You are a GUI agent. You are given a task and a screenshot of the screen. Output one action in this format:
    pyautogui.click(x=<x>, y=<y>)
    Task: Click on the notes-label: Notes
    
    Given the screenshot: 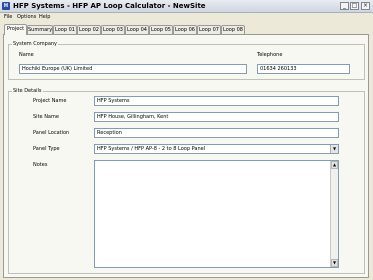 What is the action you would take?
    pyautogui.click(x=40, y=165)
    